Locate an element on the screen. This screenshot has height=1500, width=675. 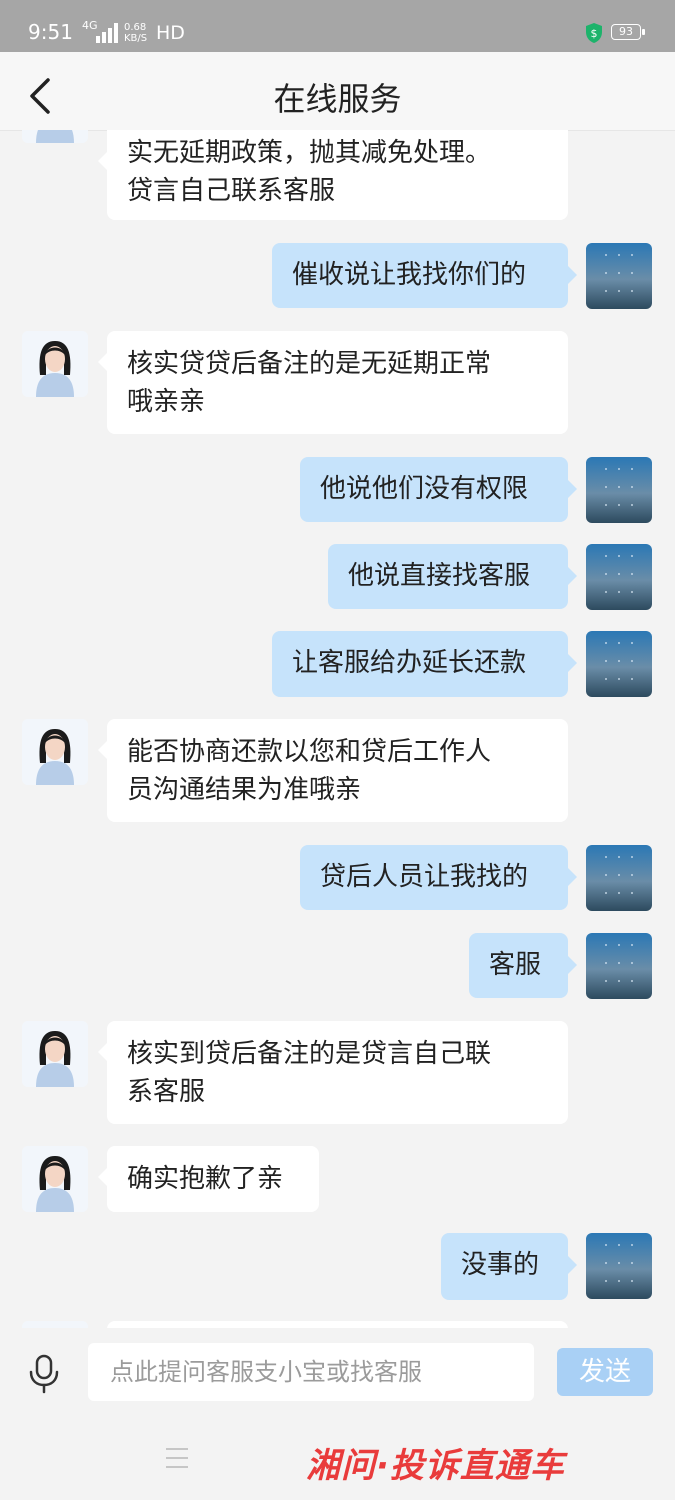
chat-message-user: 贷后人员让我找的 is located at coordinates (438, 877).